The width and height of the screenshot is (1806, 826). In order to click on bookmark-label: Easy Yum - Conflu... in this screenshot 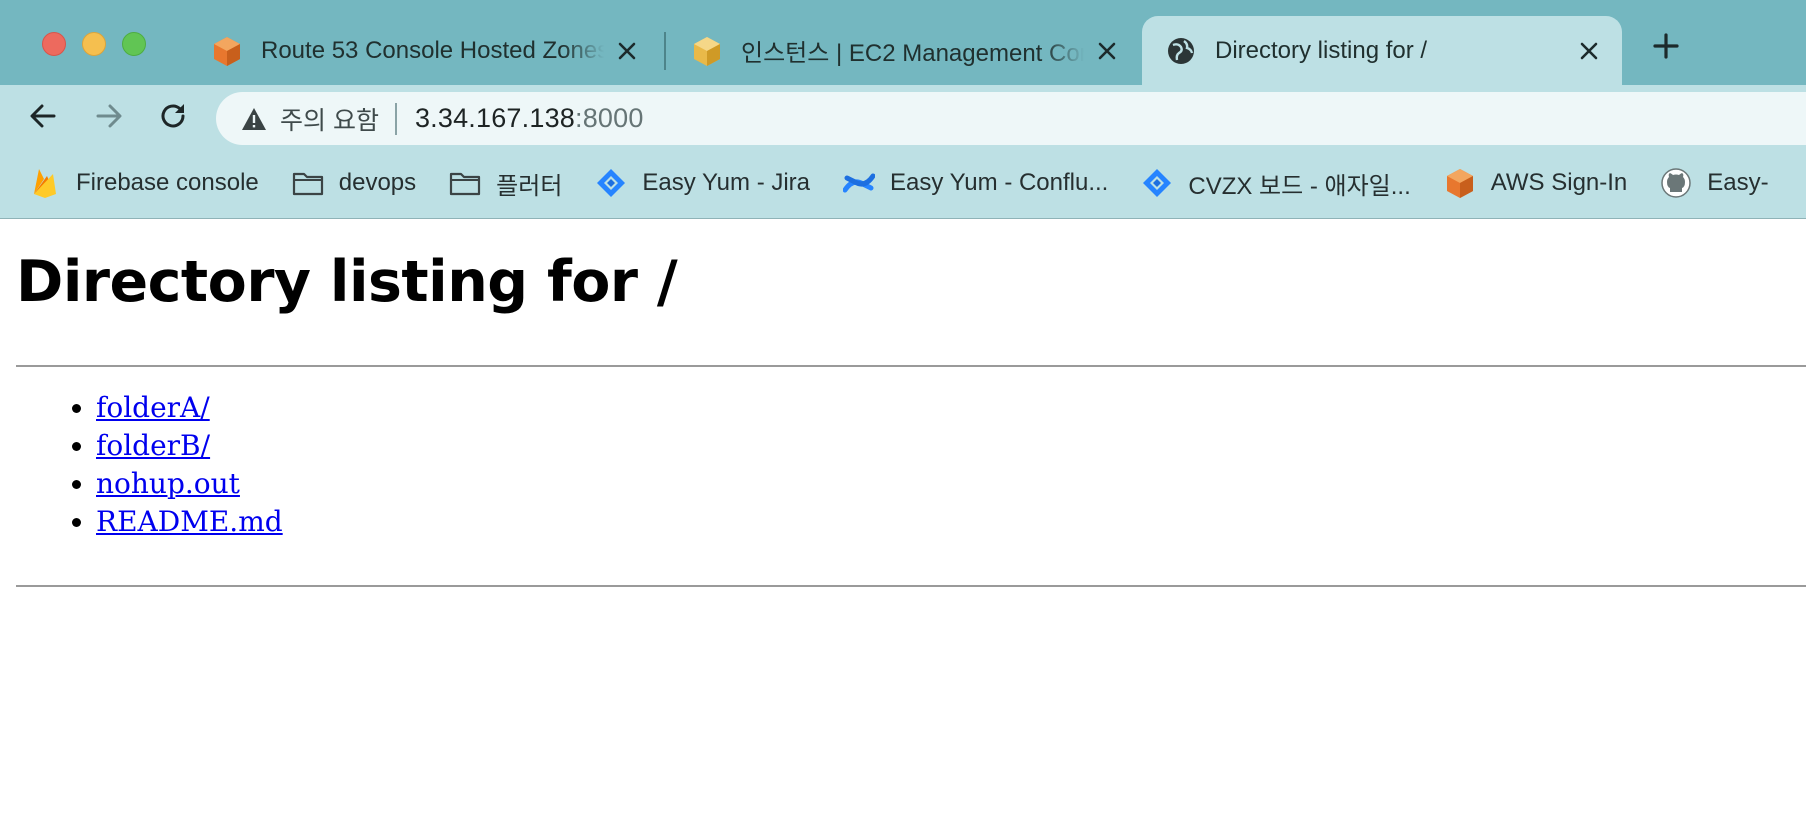, I will do `click(999, 182)`.